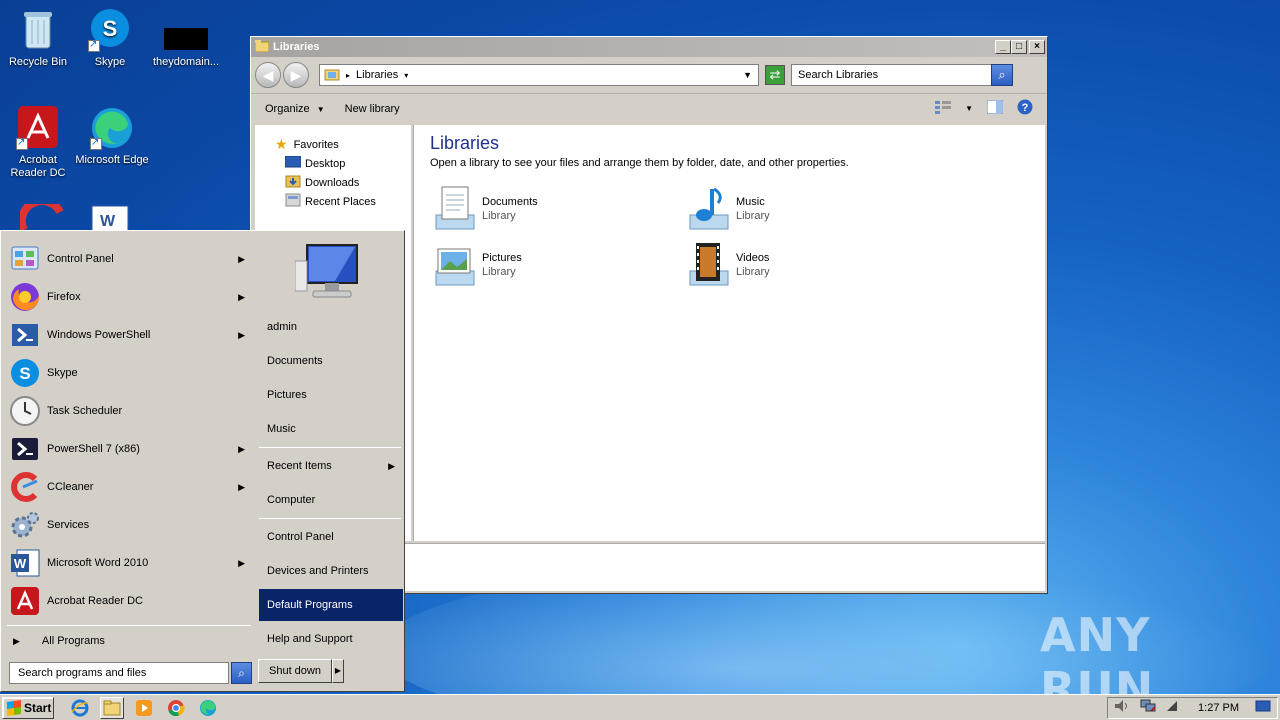 The image size is (1280, 720). I want to click on change-view-button, so click(943, 108).